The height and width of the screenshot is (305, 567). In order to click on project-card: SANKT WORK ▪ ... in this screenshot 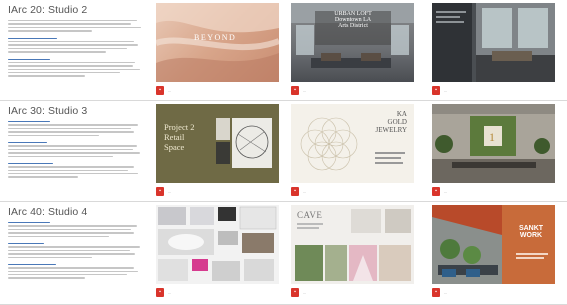, I will do `click(493, 252)`.